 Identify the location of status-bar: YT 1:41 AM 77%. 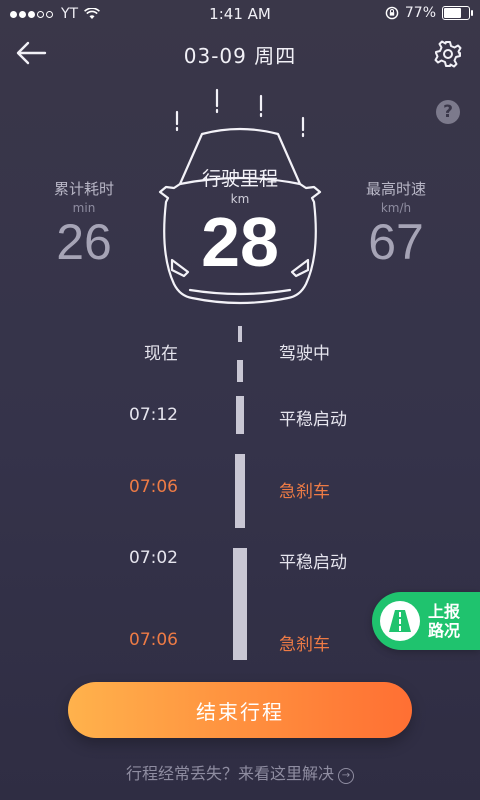
(240, 14).